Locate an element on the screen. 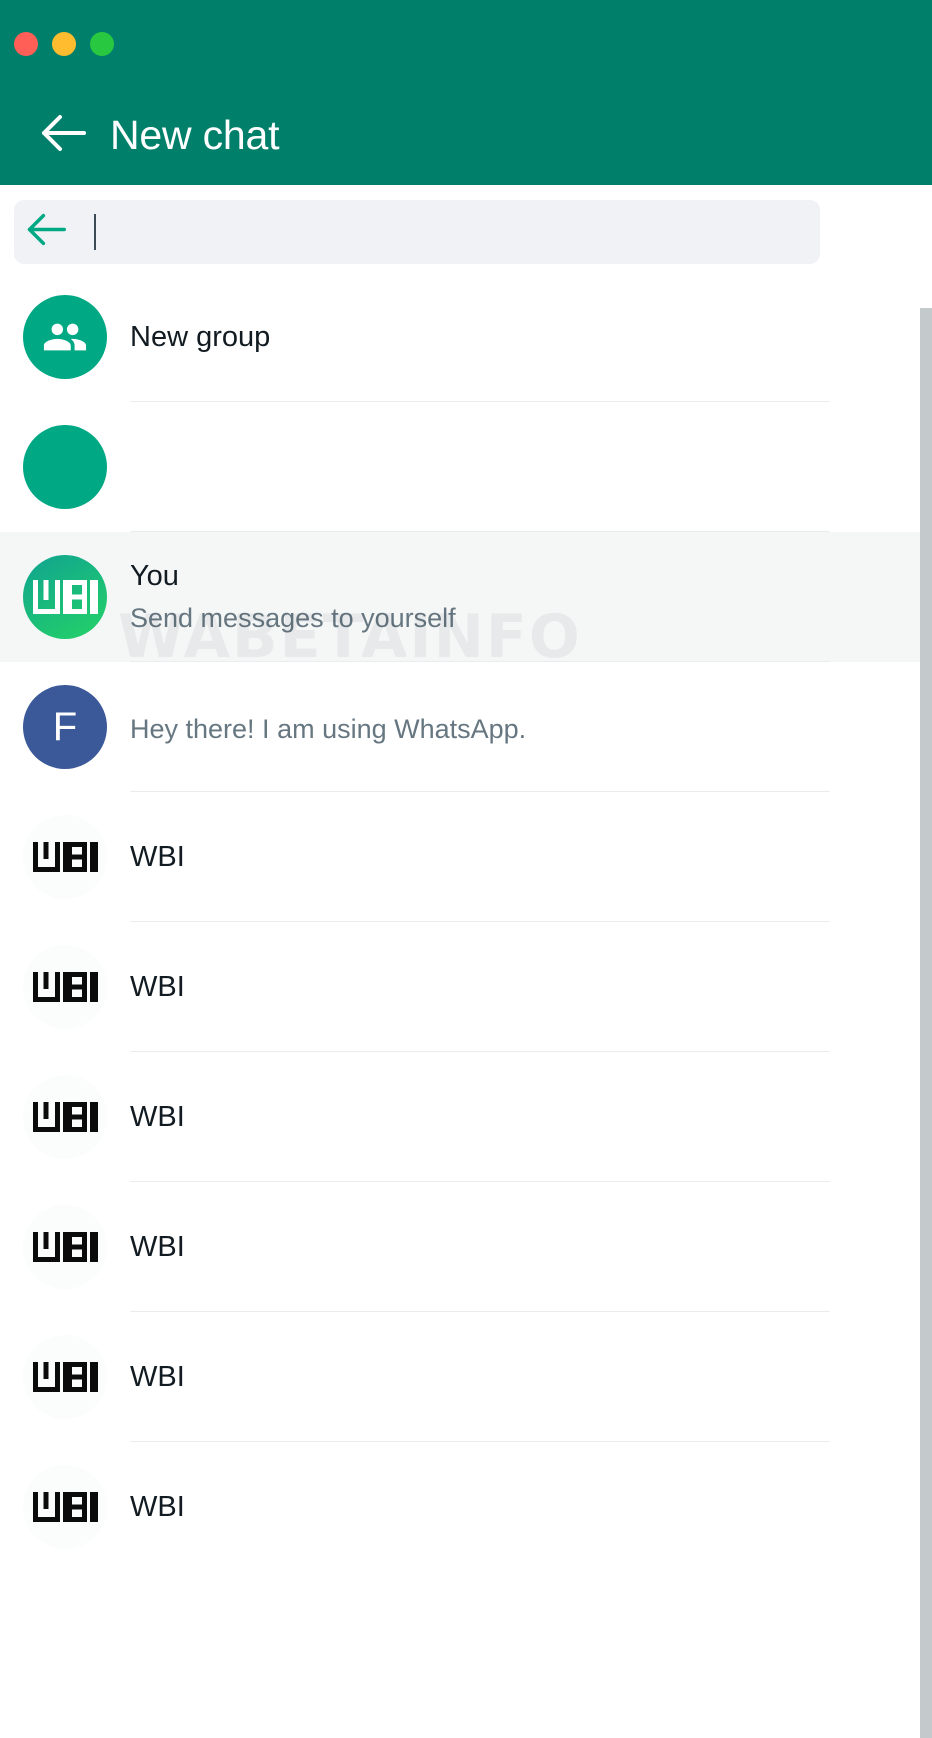 Image resolution: width=932 pixels, height=1738 pixels. search-field is located at coordinates (449, 232).